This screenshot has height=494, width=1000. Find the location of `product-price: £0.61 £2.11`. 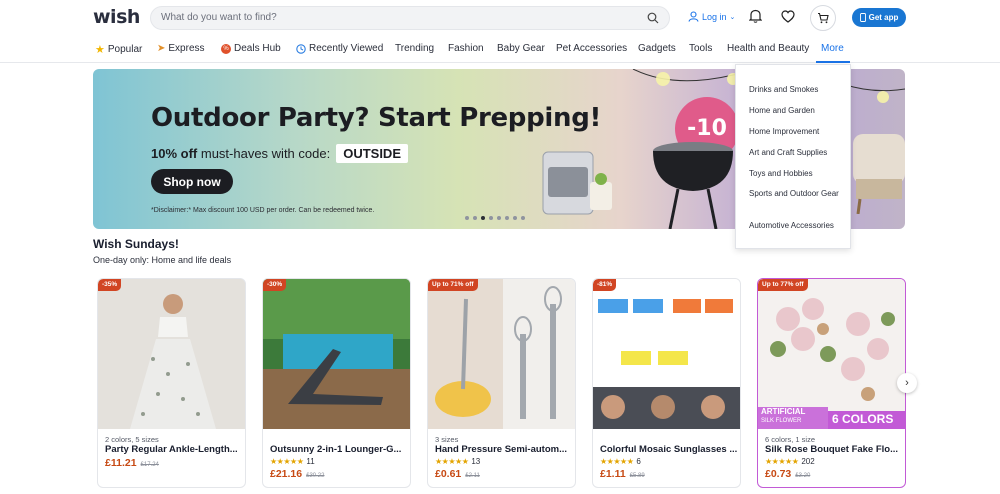

product-price: £0.61 £2.11 is located at coordinates (457, 474).